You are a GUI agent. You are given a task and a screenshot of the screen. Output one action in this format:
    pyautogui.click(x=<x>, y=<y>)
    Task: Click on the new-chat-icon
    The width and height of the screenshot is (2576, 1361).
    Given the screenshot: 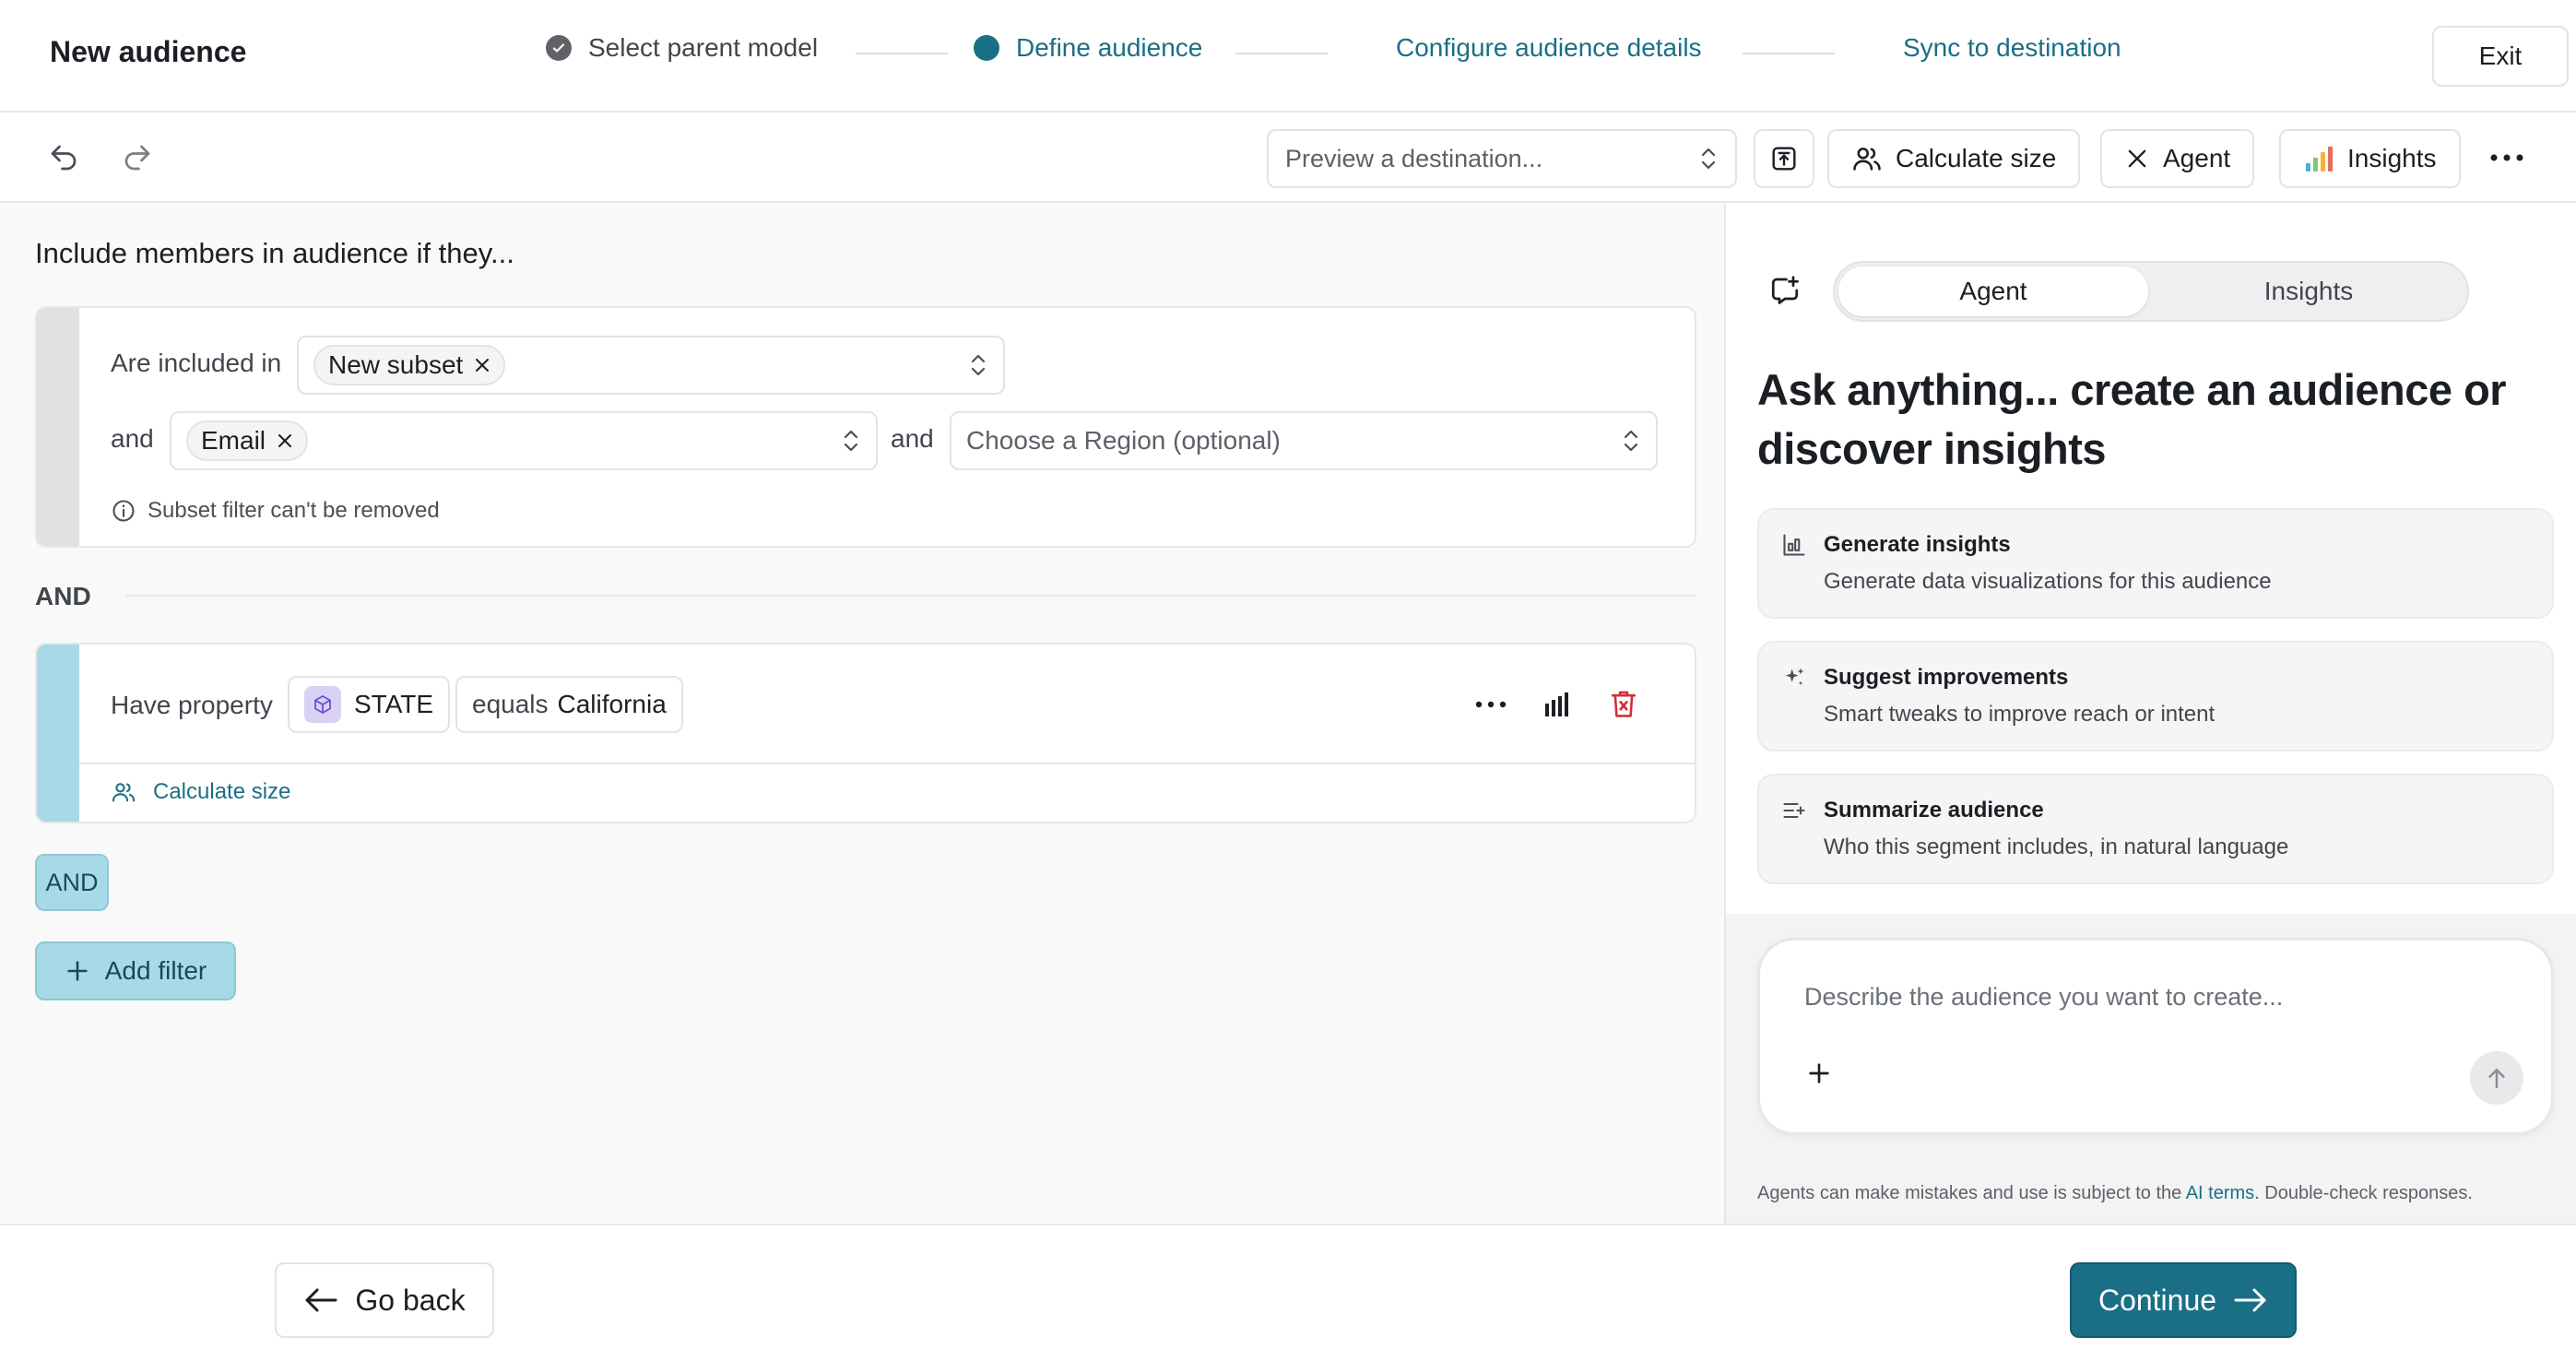 What is the action you would take?
    pyautogui.click(x=1785, y=290)
    